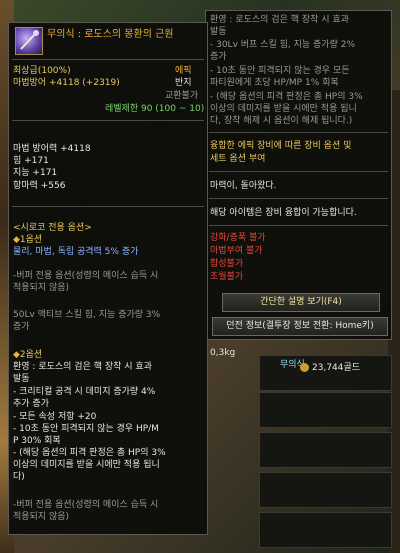 Image resolution: width=400 pixels, height=553 pixels. Describe the element at coordinates (84, 392) in the screenshot. I see `option-line: - 크리티컬 공격 시 데미지 증가량 4%` at that location.